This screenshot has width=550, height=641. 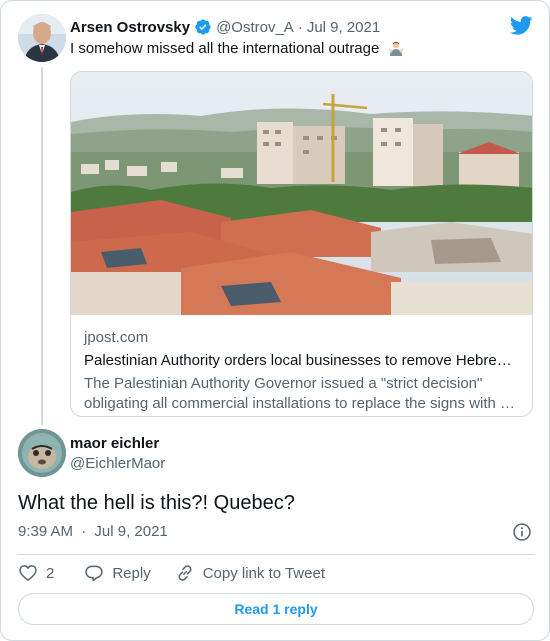 I want to click on author-name: Arsen Ostrovsky, so click(x=130, y=27).